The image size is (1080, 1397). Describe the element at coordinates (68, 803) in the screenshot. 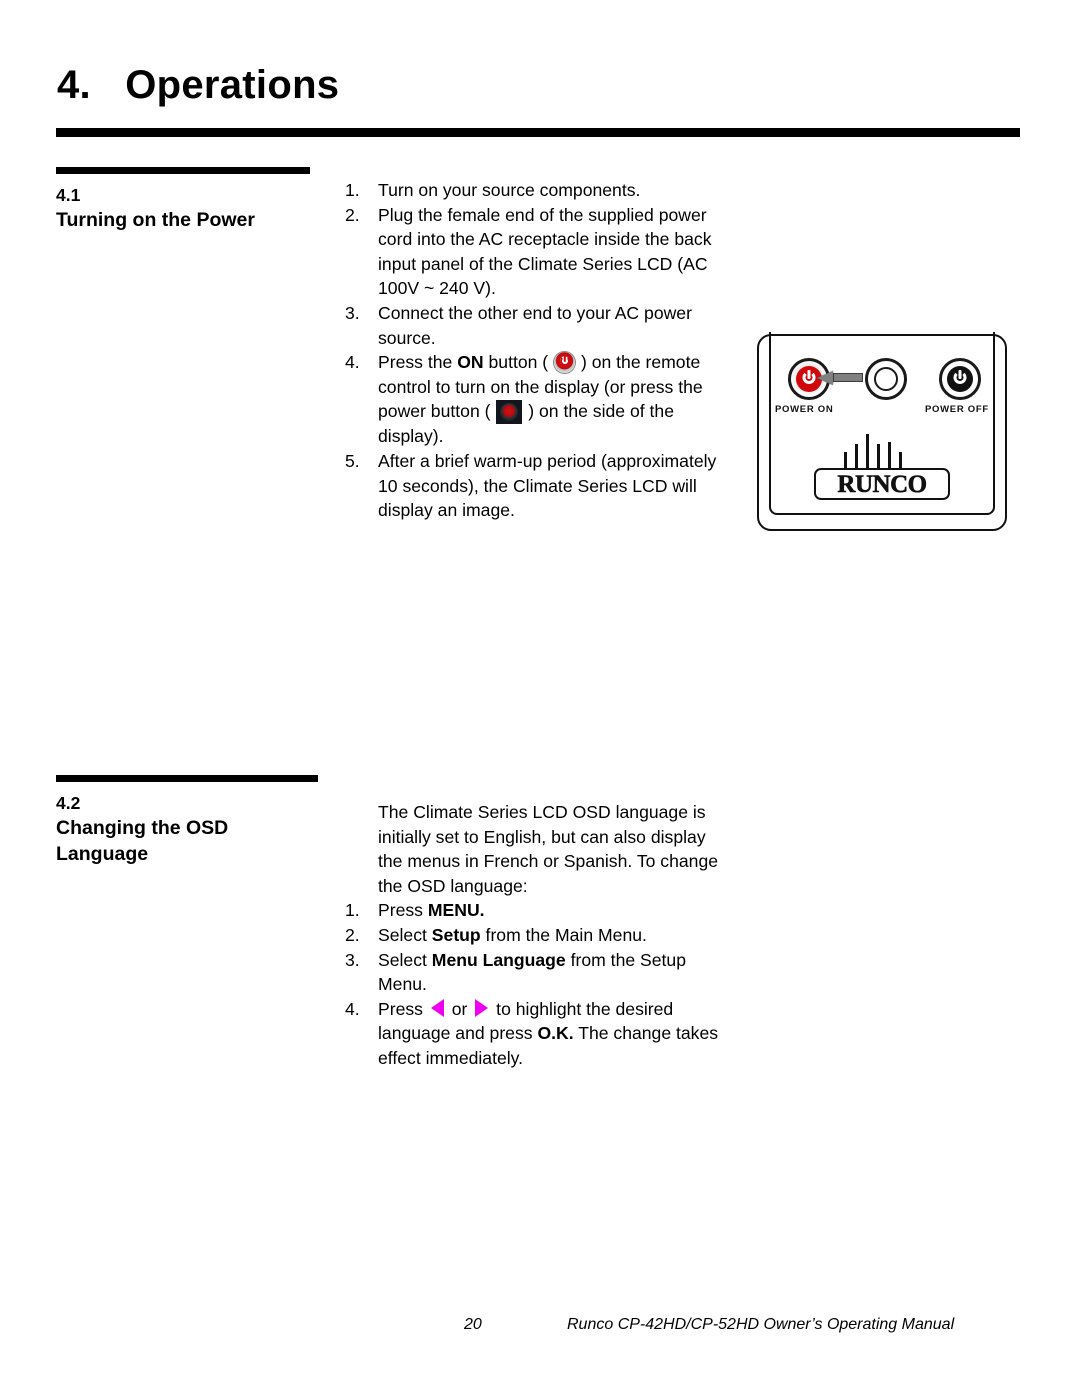

I see `section-number: 4.2` at that location.